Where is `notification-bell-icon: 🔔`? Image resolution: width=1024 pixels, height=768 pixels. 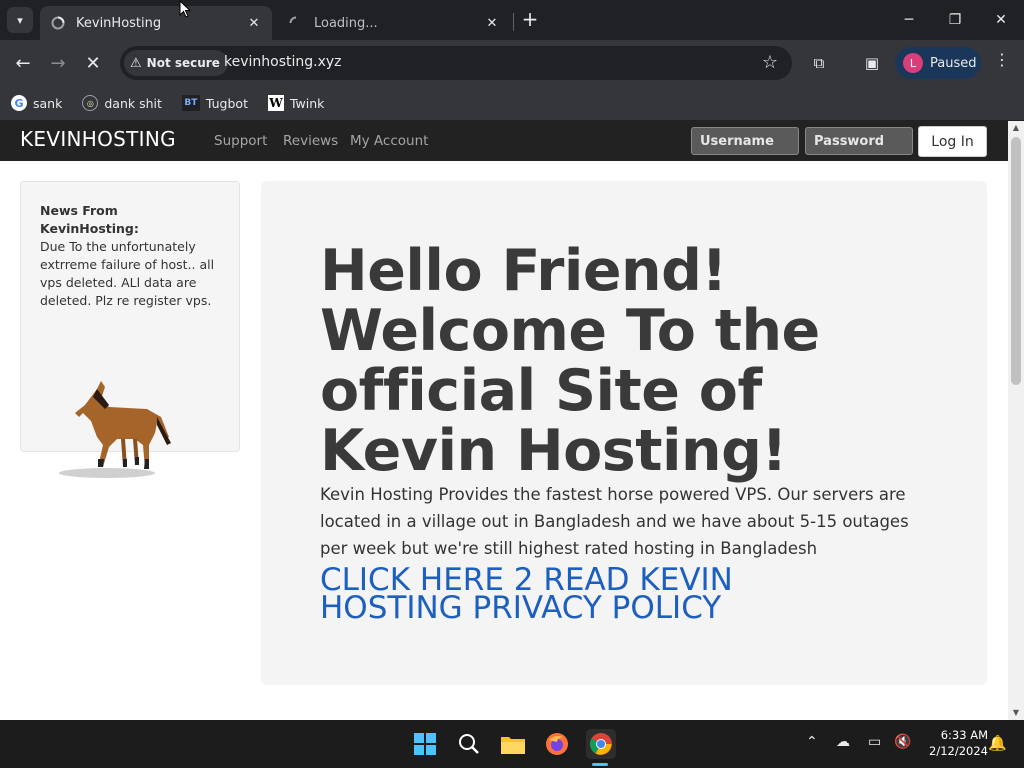
notification-bell-icon: 🔔 is located at coordinates (997, 743).